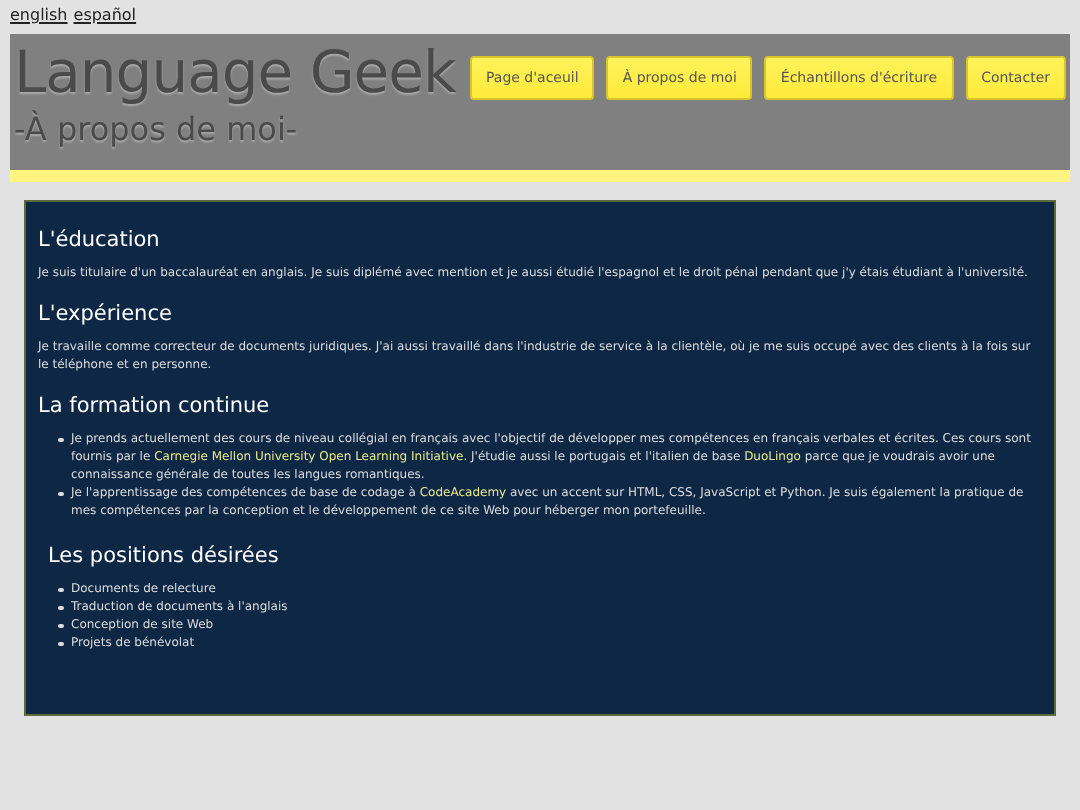 Image resolution: width=1080 pixels, height=810 pixels. I want to click on section-heading: L'éducation, so click(100, 240).